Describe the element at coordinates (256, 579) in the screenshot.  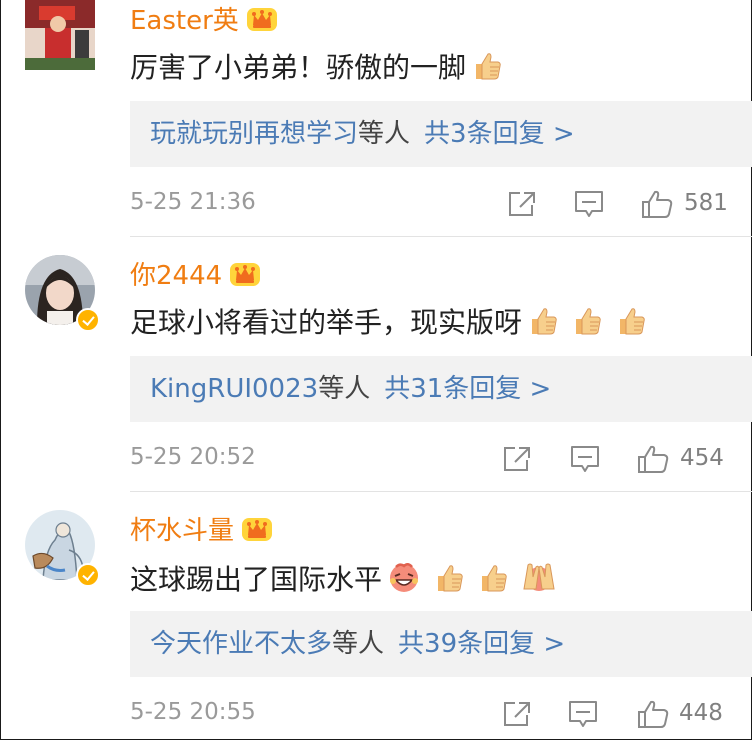
I see `comment-text-body: 这球踢出了国际水平` at that location.